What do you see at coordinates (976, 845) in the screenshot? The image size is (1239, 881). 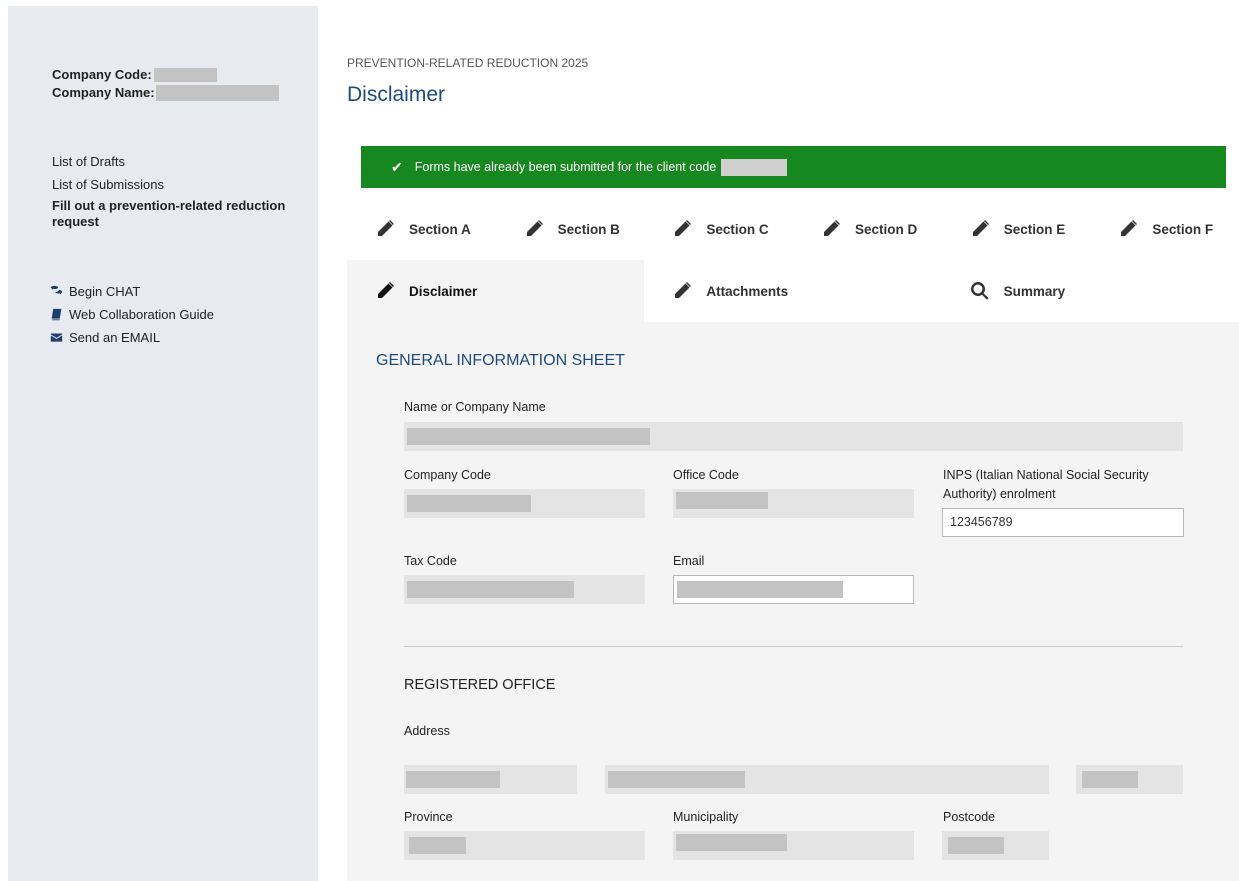 I see `postcode-redacted` at bounding box center [976, 845].